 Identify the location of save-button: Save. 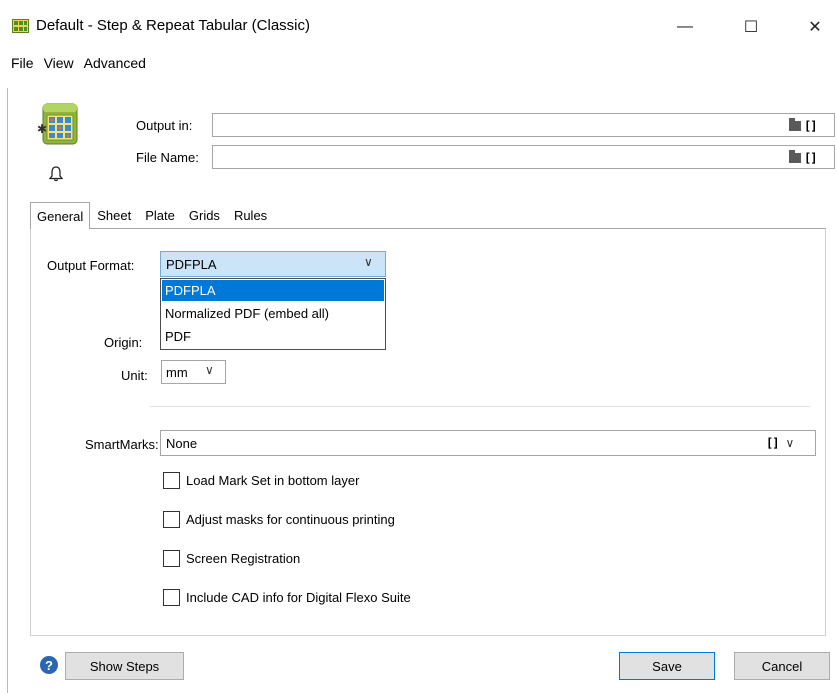
(667, 666).